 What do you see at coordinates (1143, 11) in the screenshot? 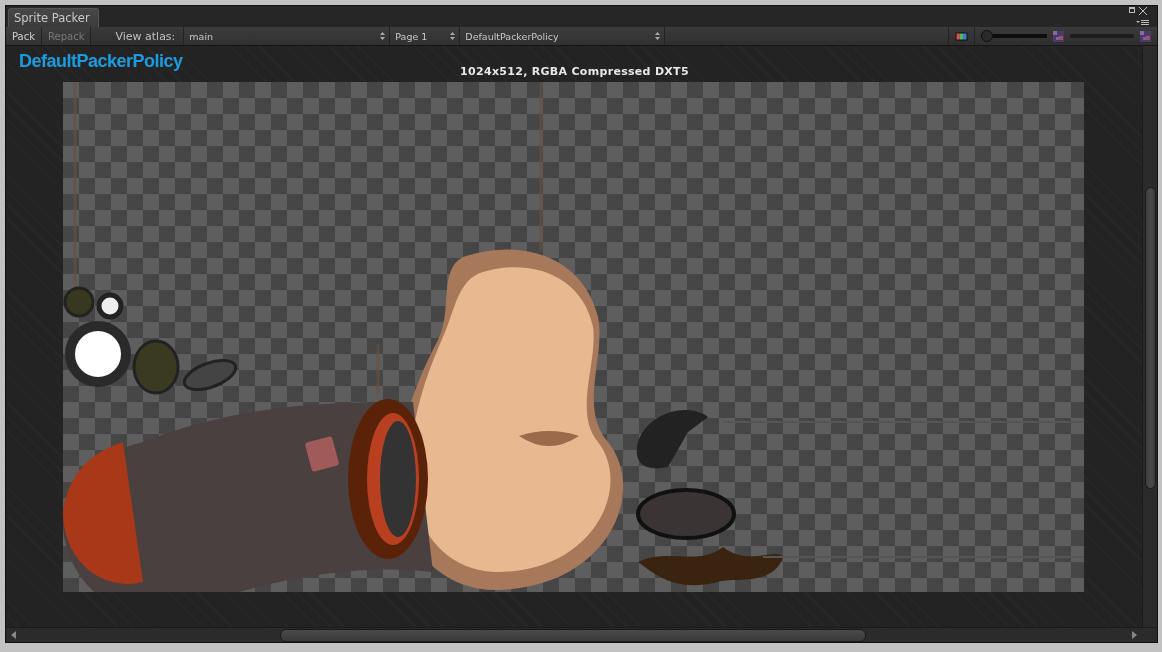
I see `close-icon` at bounding box center [1143, 11].